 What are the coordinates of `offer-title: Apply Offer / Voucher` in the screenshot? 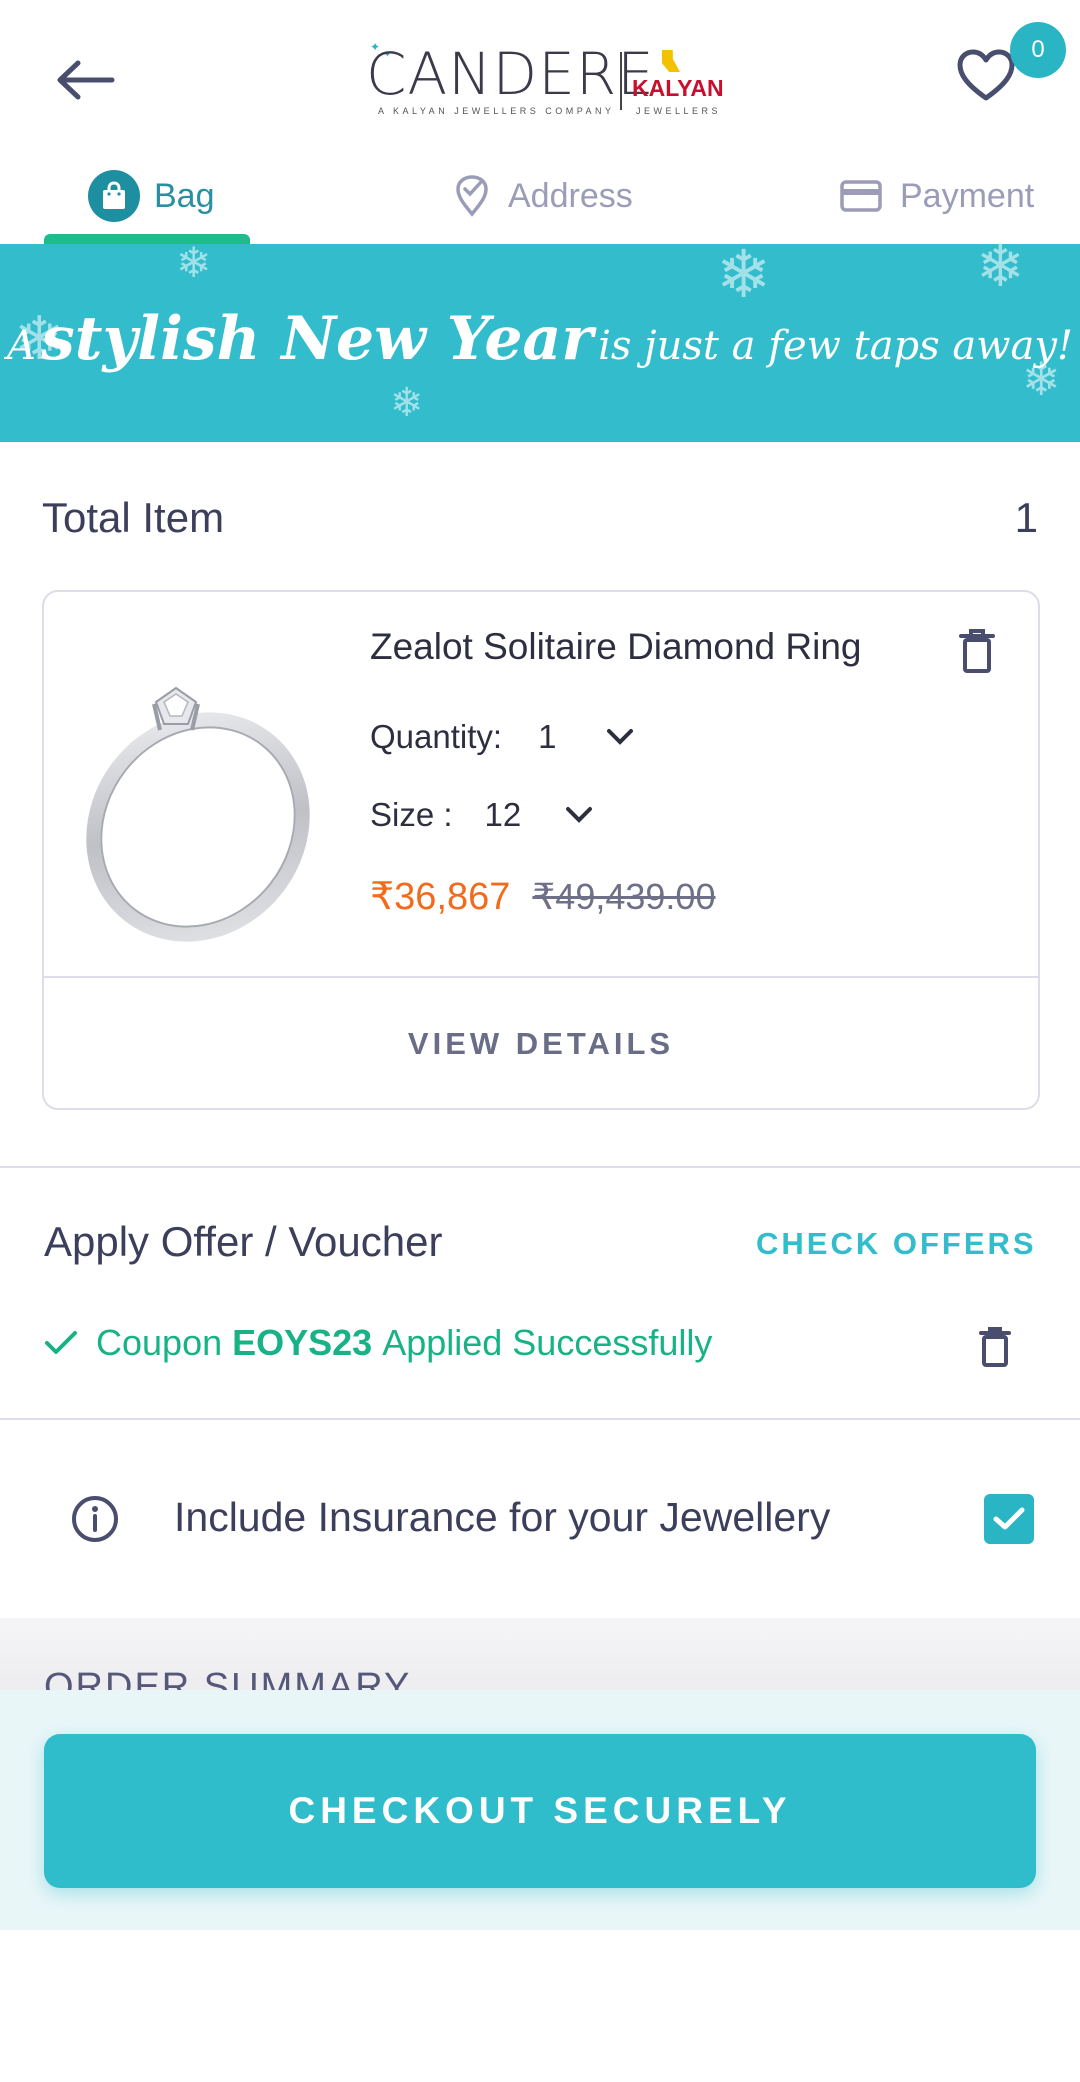 It's located at (243, 1241).